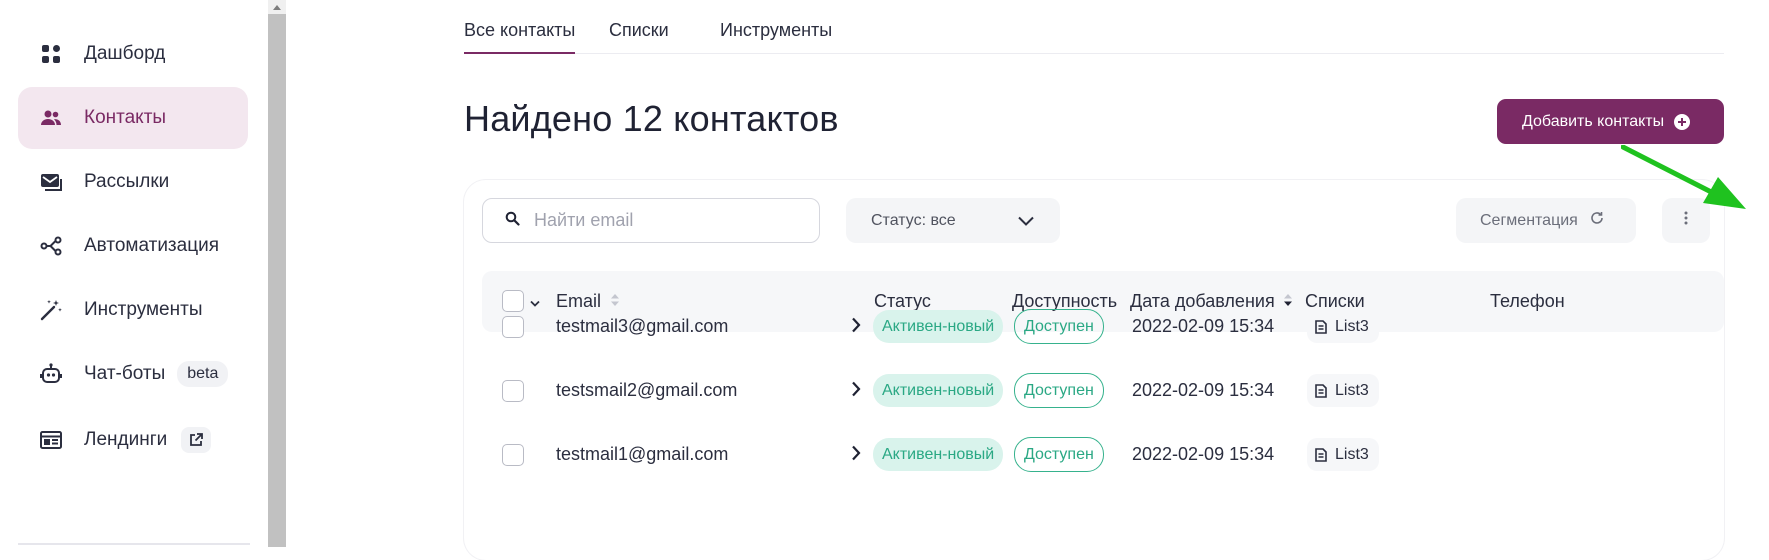 This screenshot has width=1769, height=560. Describe the element at coordinates (51, 374) in the screenshot. I see `robot-icon` at that location.